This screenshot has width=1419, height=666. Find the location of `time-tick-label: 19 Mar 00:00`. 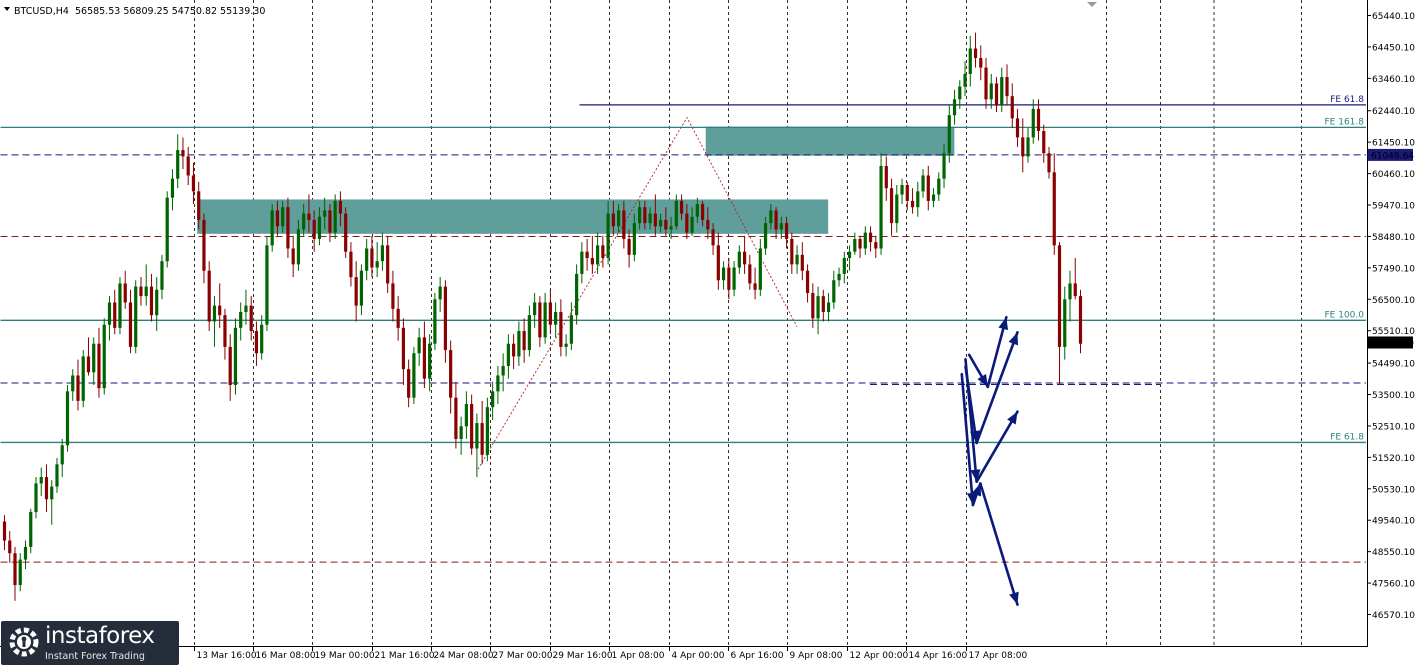

time-tick-label: 19 Mar 00:00 is located at coordinates (345, 656).